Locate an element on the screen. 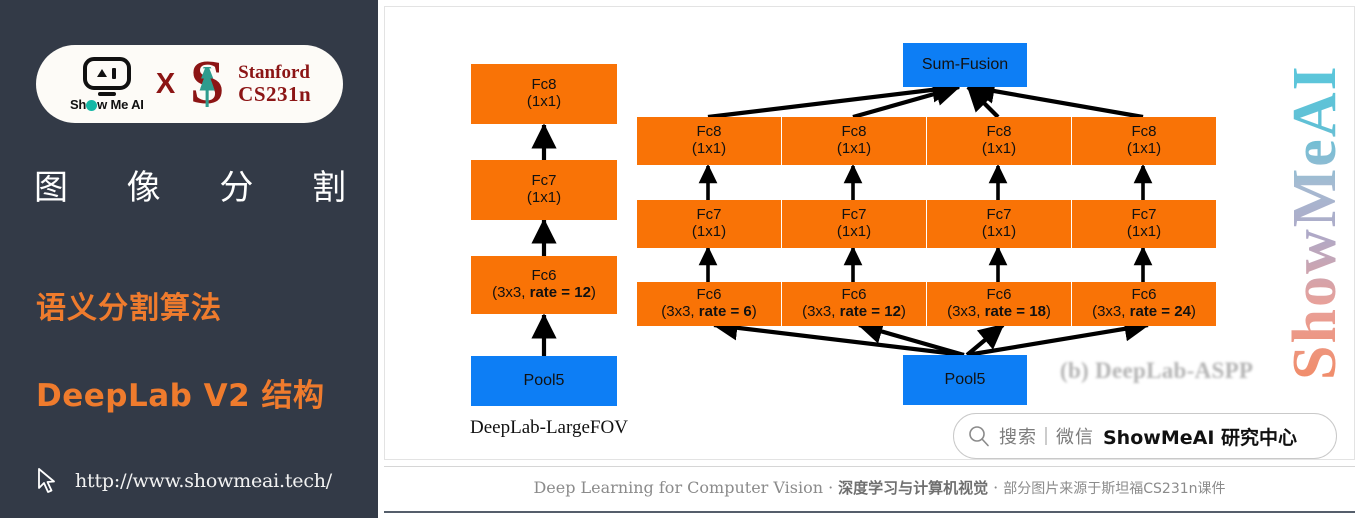 The image size is (1361, 518). showmeai-logo: Sh w Me AI is located at coordinates (107, 84).